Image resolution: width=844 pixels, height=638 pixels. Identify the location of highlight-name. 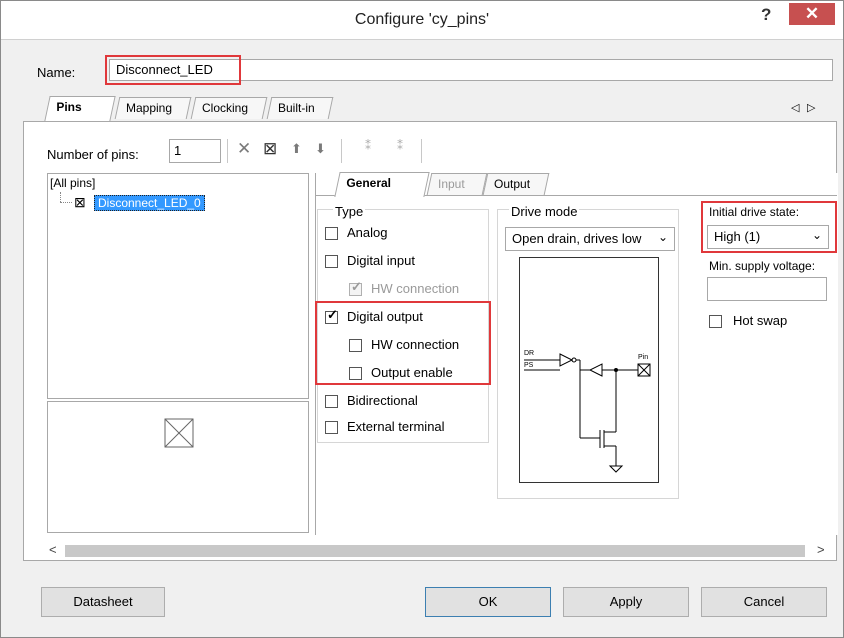
(173, 70).